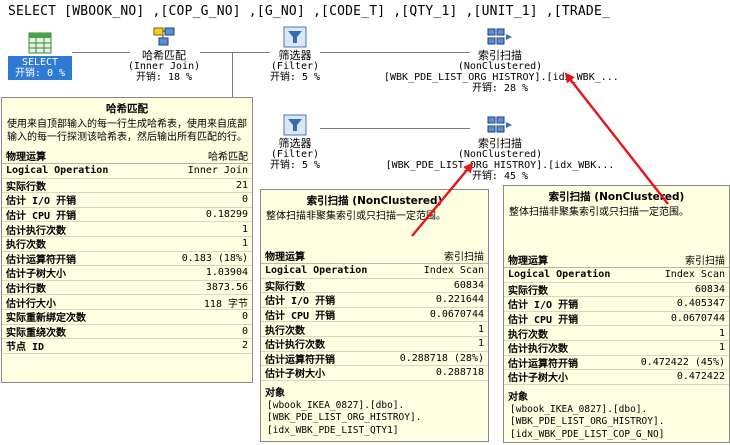  What do you see at coordinates (127, 346) in the screenshot?
I see `tooltip-row: 节点 ID 2` at bounding box center [127, 346].